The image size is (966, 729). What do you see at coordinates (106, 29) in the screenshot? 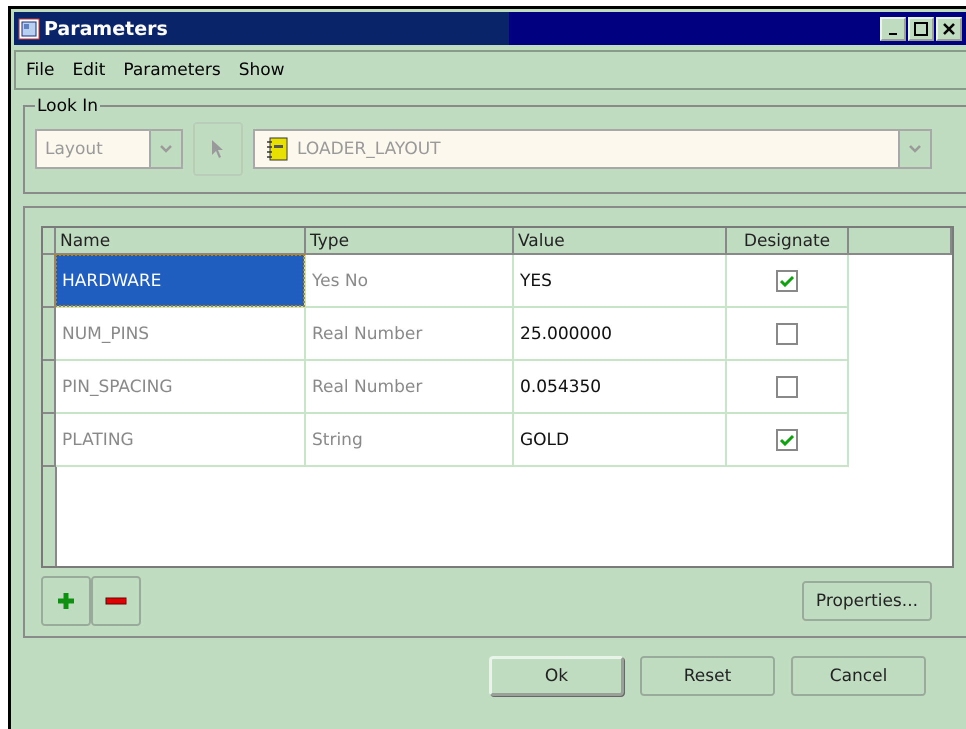
I see `window-title: Parameters` at bounding box center [106, 29].